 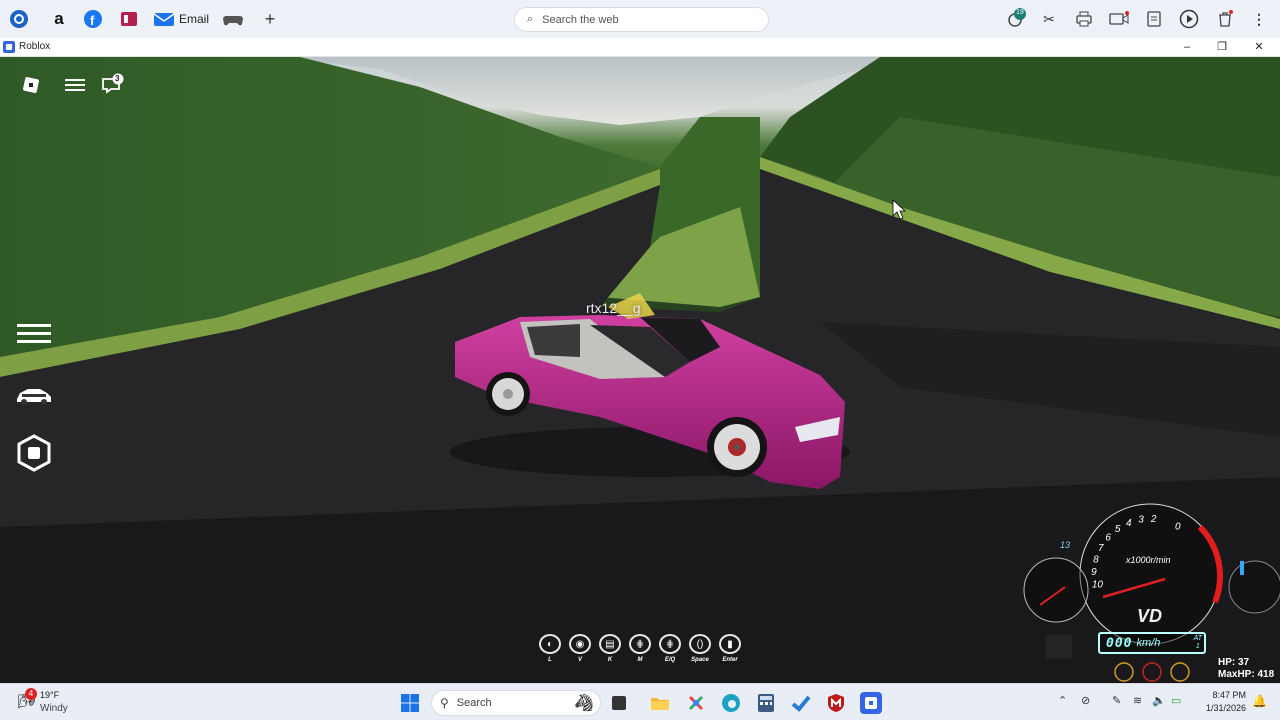 What do you see at coordinates (1148, 643) in the screenshot?
I see `speed-unit: km/h` at bounding box center [1148, 643].